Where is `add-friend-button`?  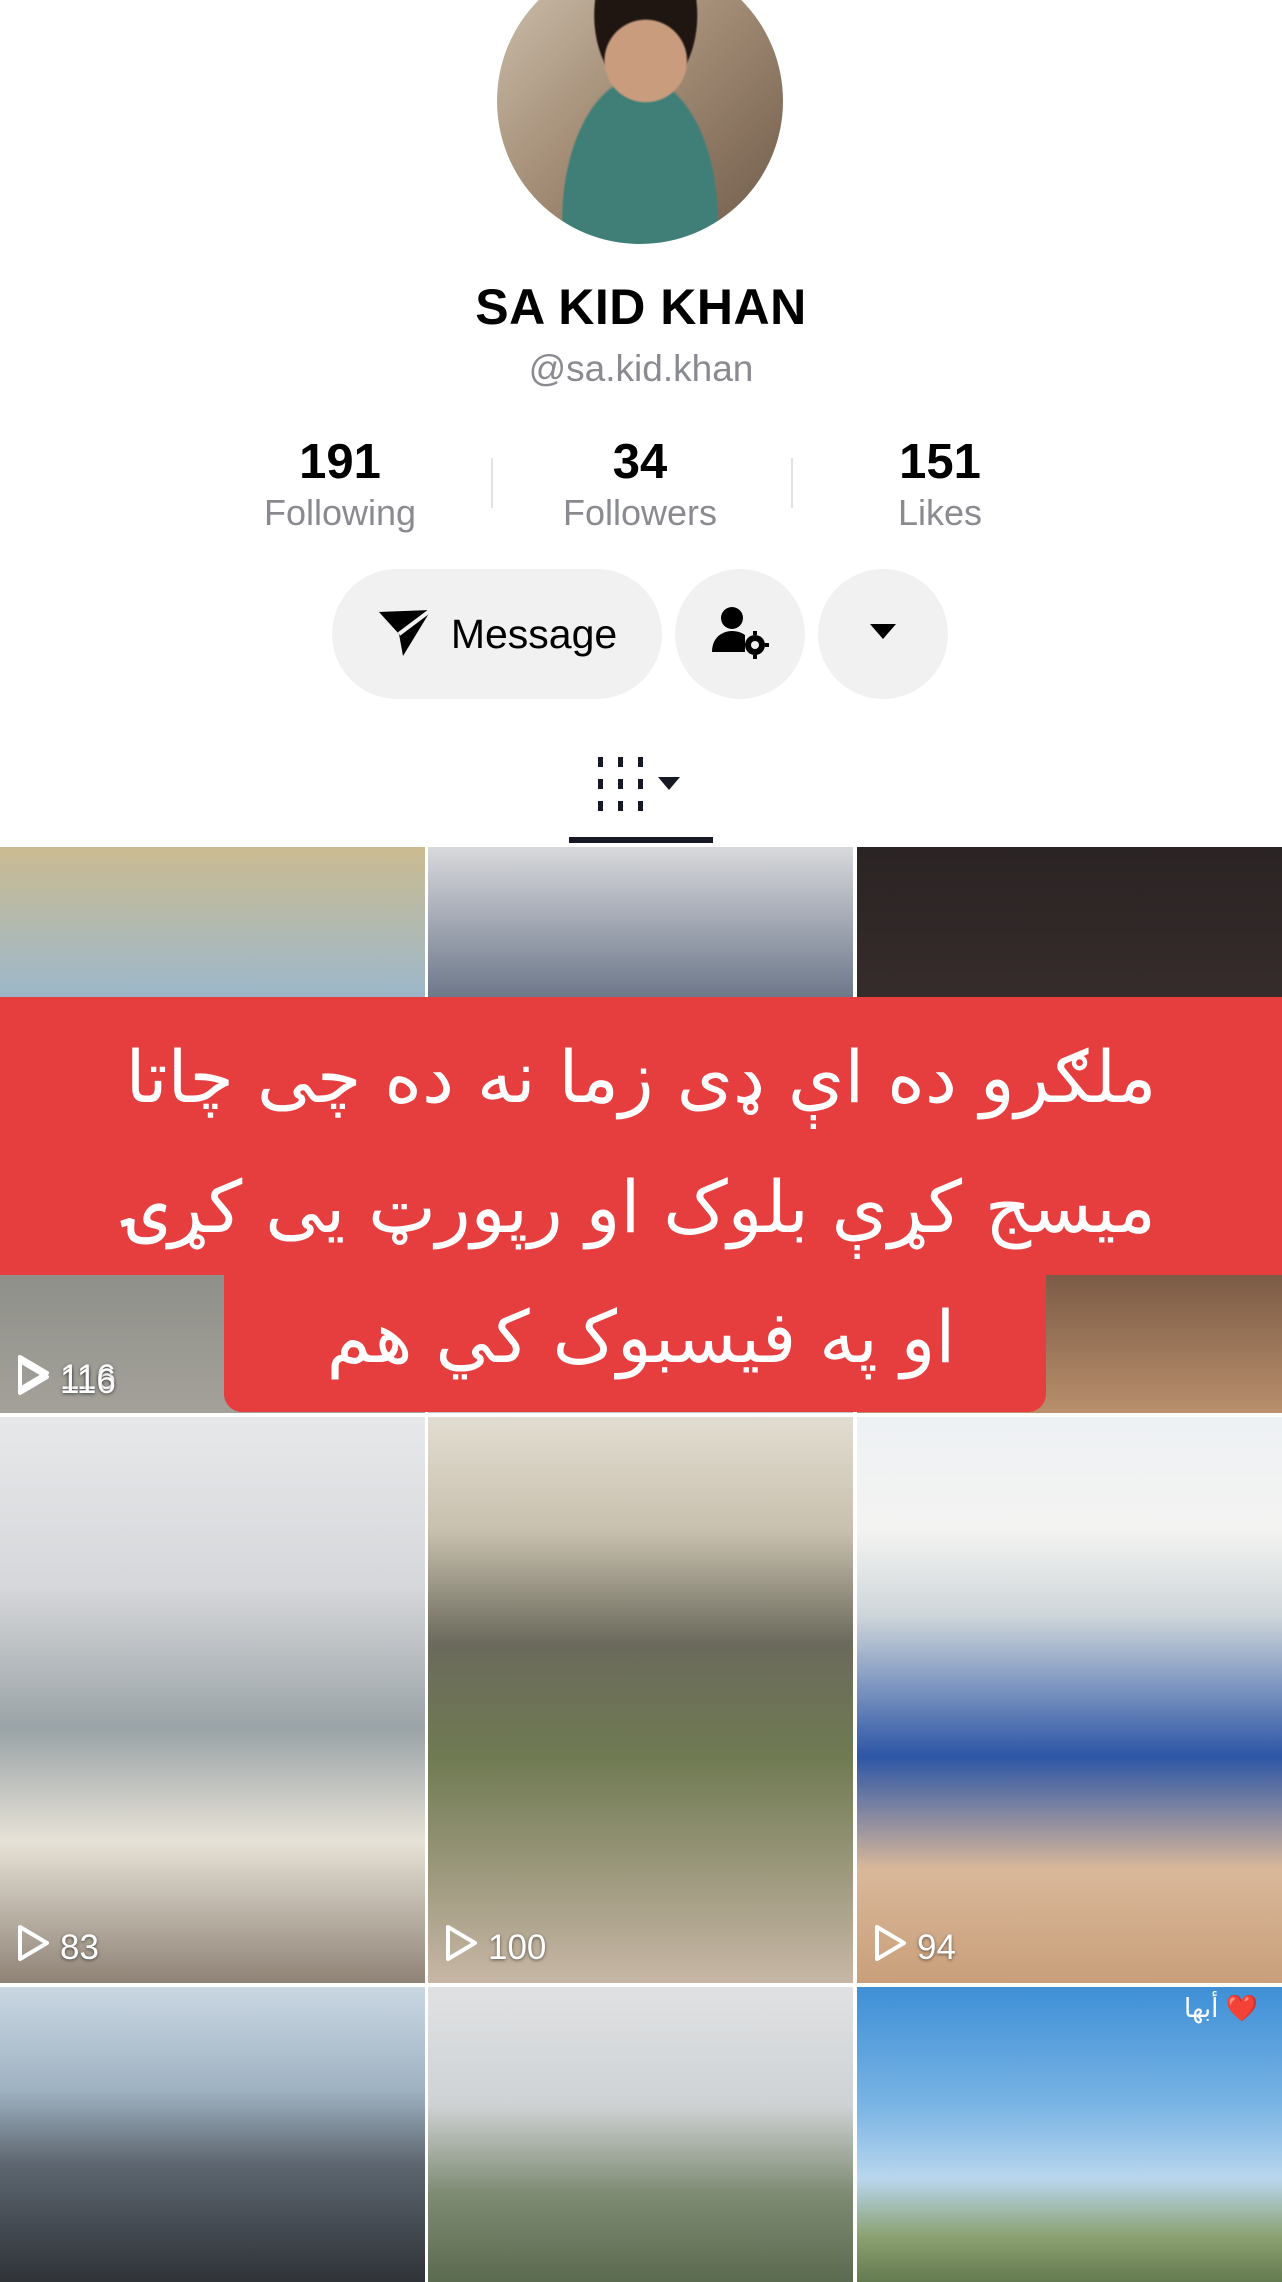
add-friend-button is located at coordinates (740, 634).